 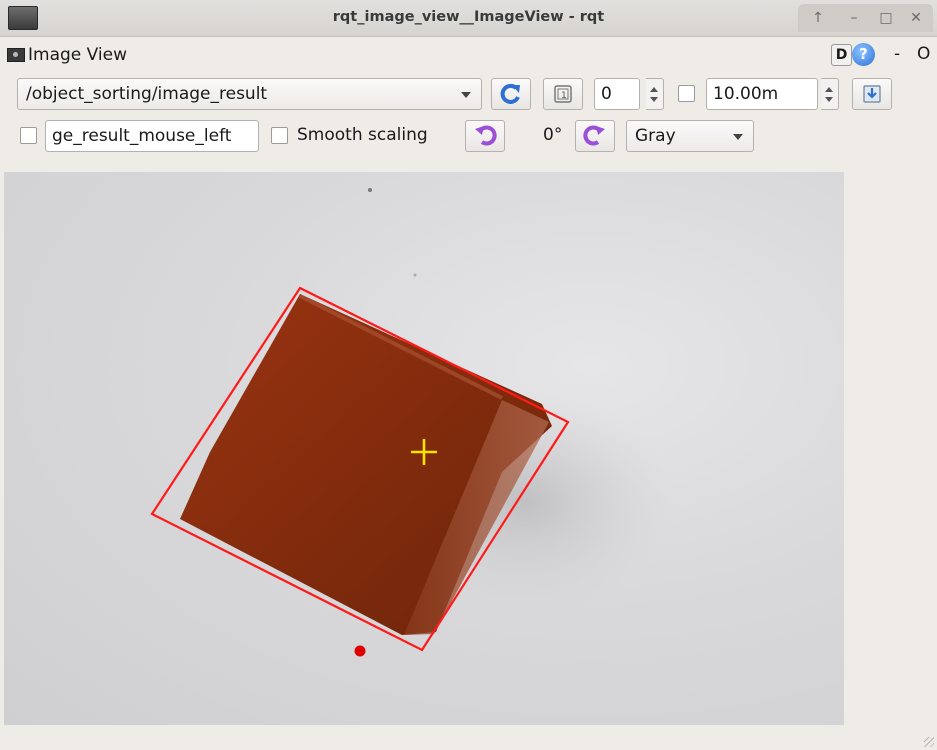 What do you see at coordinates (897, 54) in the screenshot?
I see `dock-minimize-button: -` at bounding box center [897, 54].